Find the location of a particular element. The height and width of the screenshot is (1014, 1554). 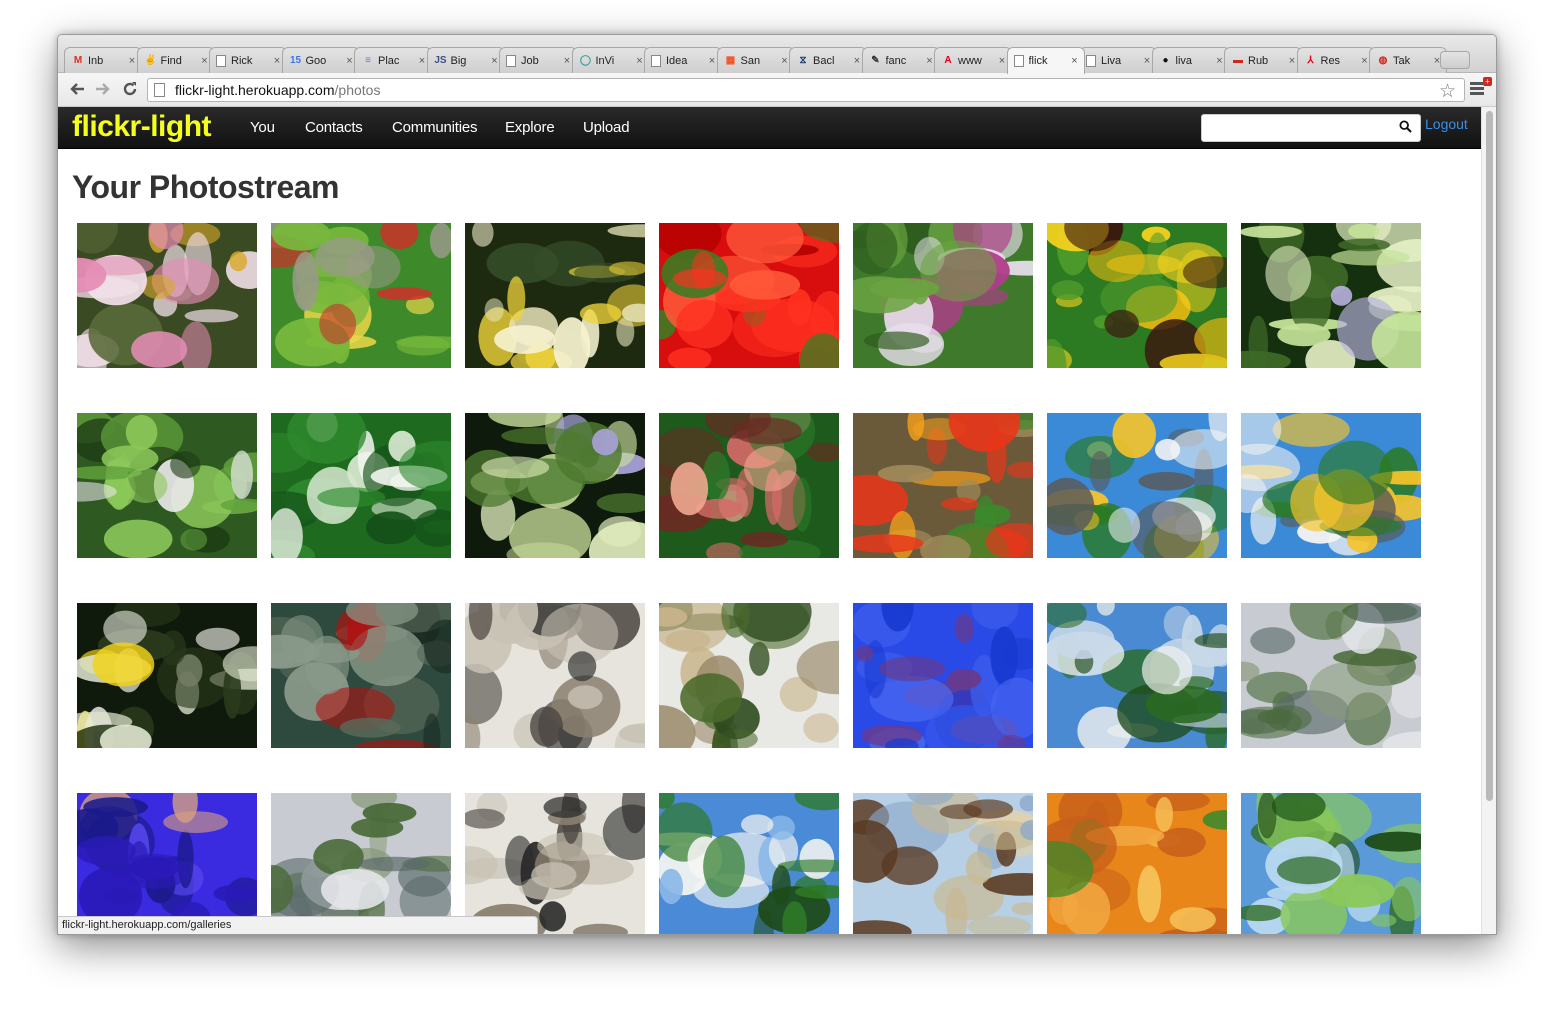

photo-thumbnail: pink and white gazania daisies is located at coordinates (167, 295).